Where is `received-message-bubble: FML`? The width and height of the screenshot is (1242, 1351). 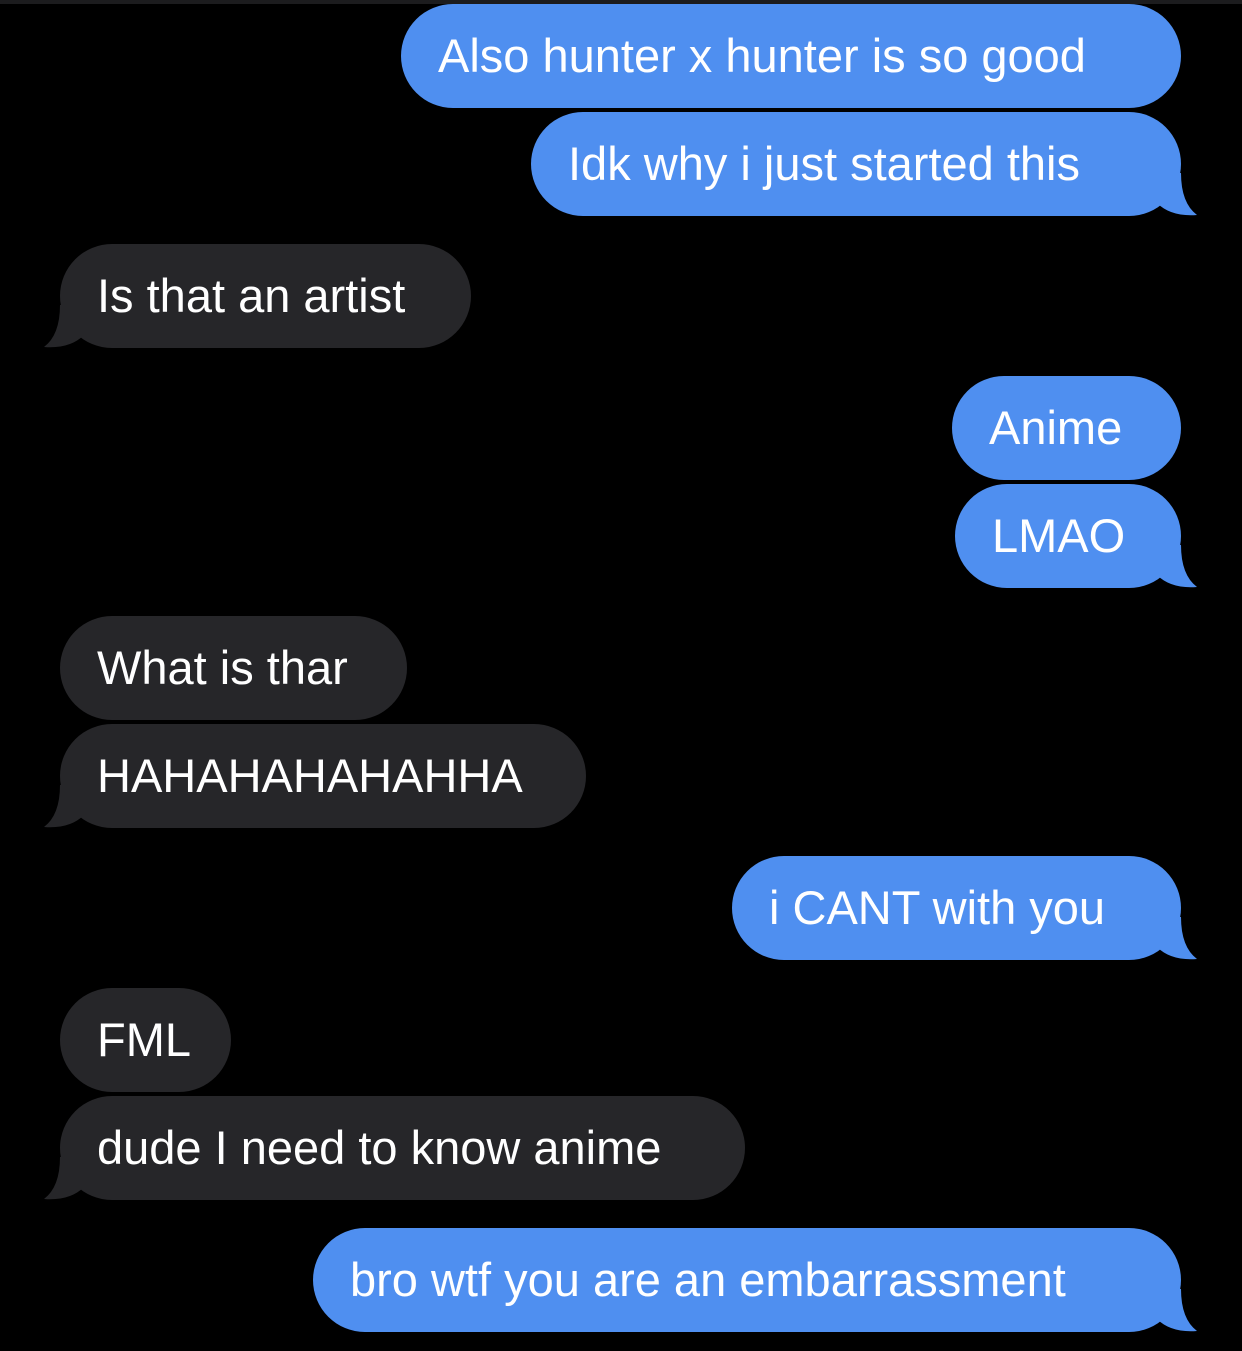 received-message-bubble: FML is located at coordinates (145, 1040).